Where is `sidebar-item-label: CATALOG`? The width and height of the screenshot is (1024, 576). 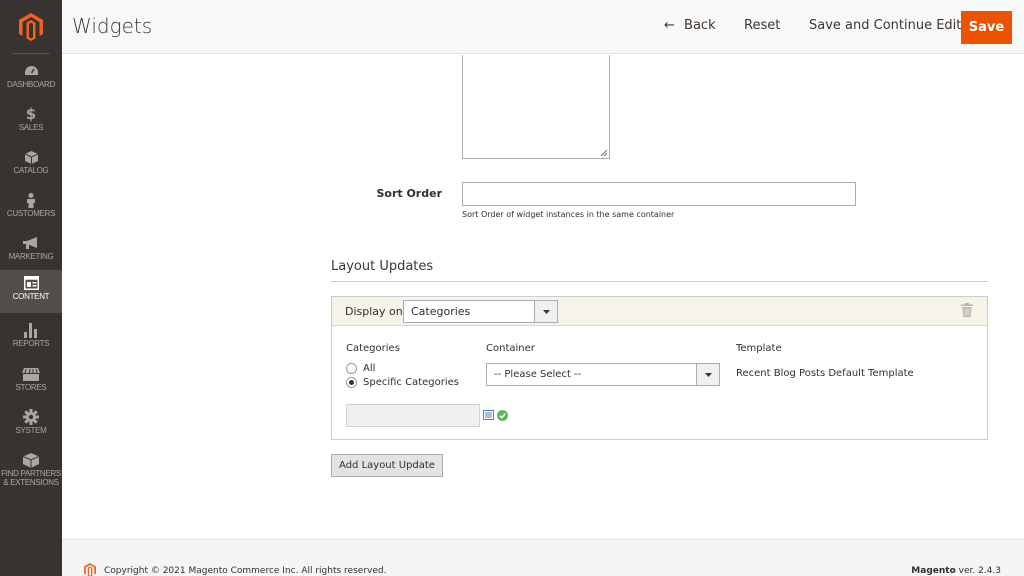 sidebar-item-label: CATALOG is located at coordinates (31, 170).